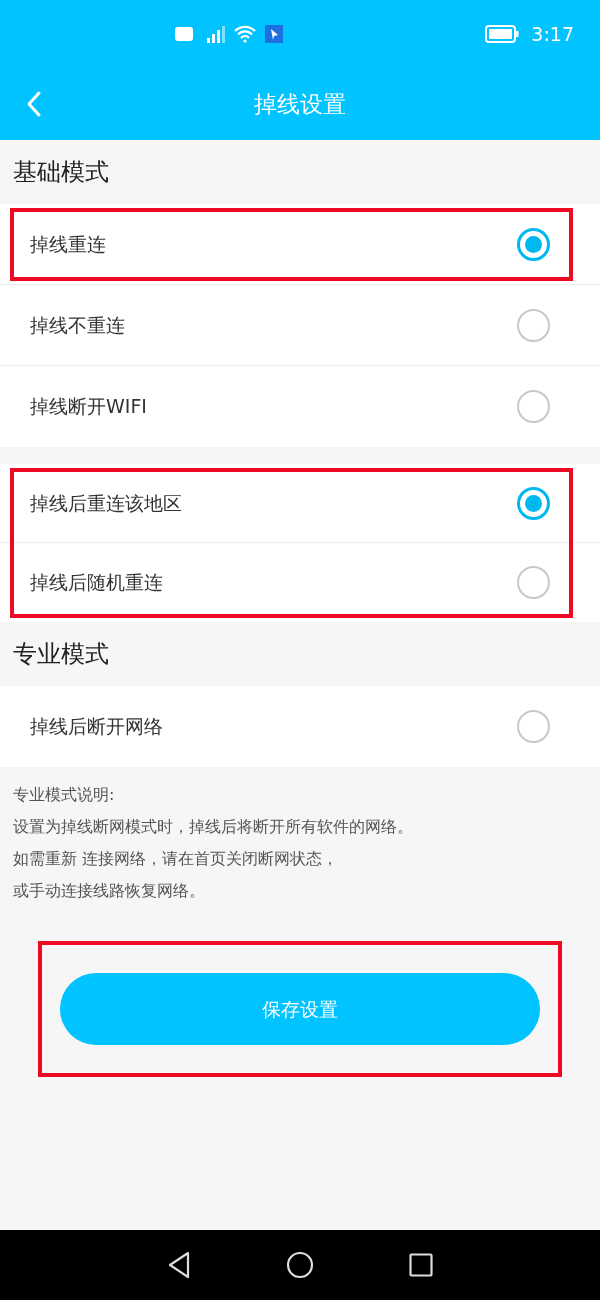  I want to click on option-label: 掉线后断开网络, so click(97, 727).